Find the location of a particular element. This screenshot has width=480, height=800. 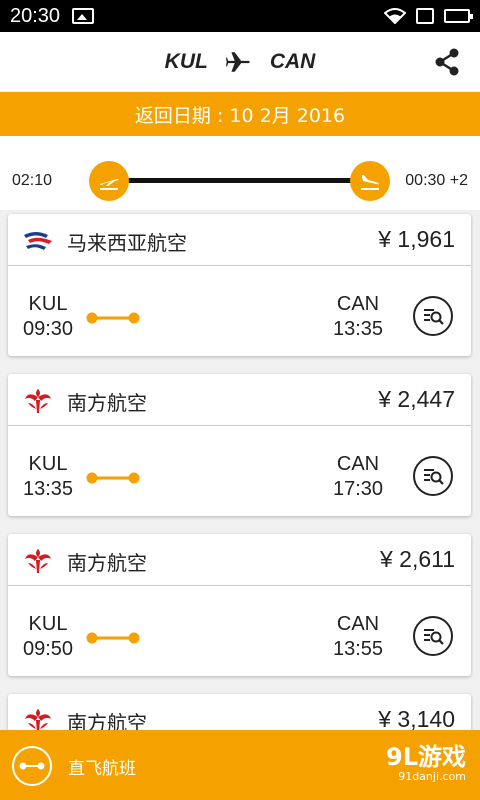

watermark: 9L游戏 91danji.com is located at coordinates (426, 764).